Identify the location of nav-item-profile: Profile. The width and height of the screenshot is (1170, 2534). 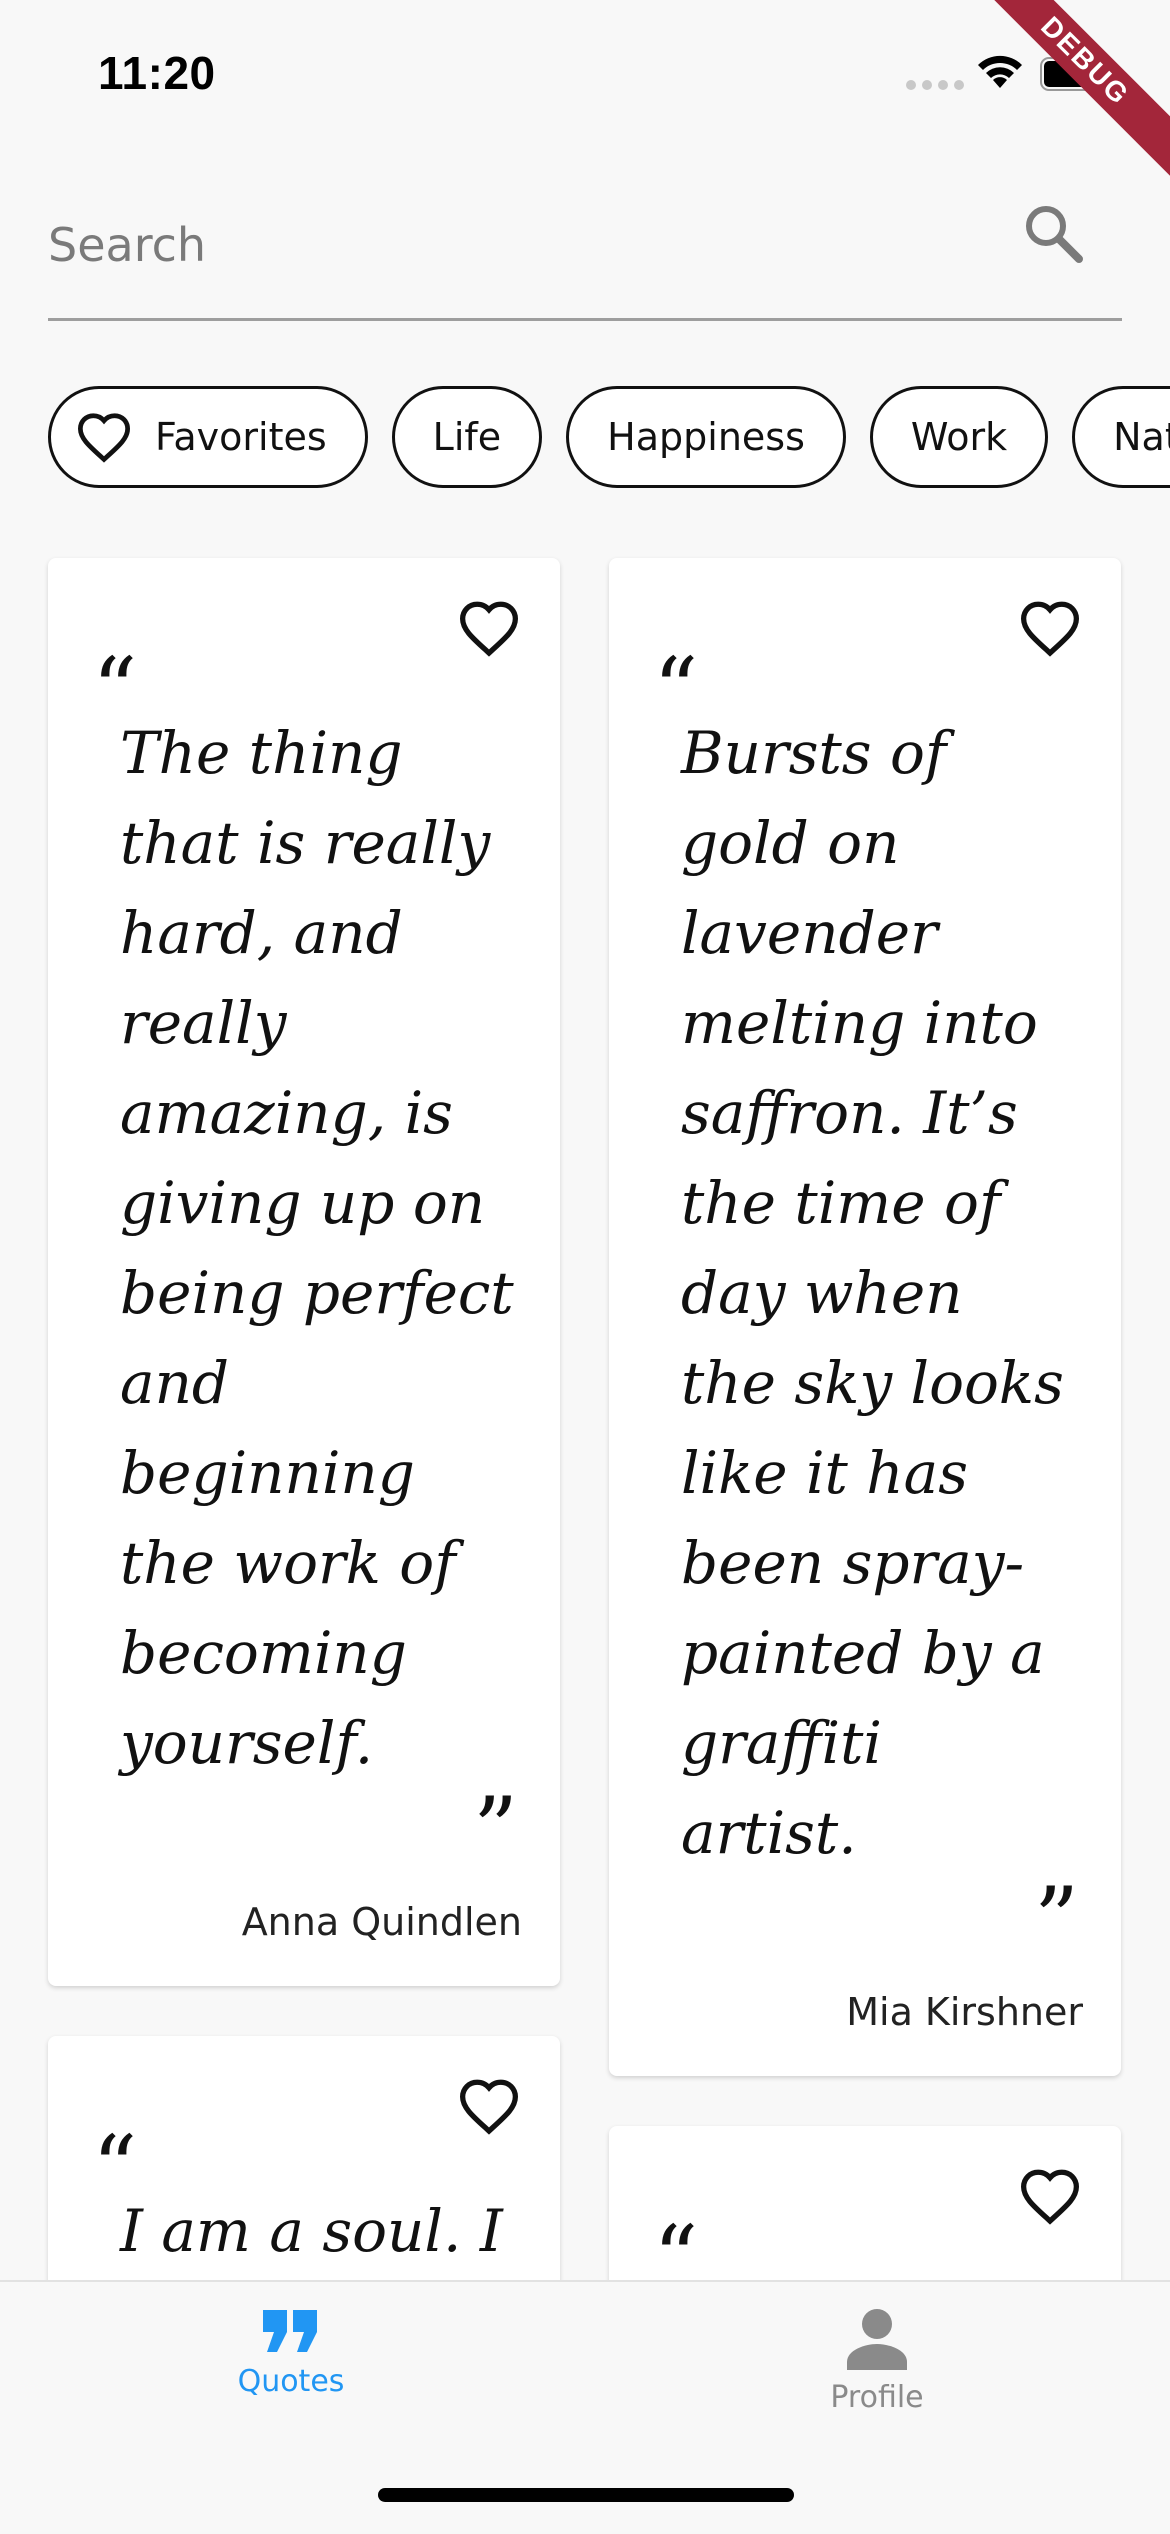
(877, 2361).